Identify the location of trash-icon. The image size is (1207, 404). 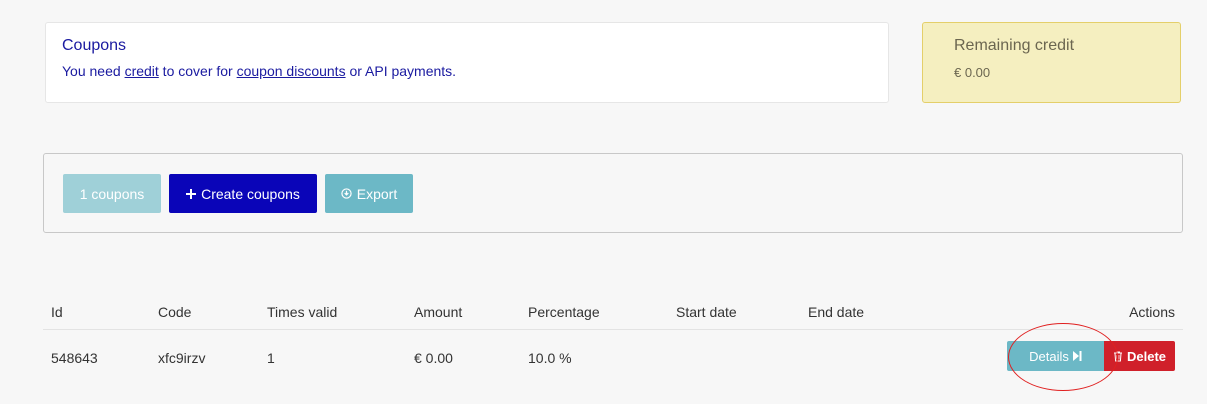
(1118, 356).